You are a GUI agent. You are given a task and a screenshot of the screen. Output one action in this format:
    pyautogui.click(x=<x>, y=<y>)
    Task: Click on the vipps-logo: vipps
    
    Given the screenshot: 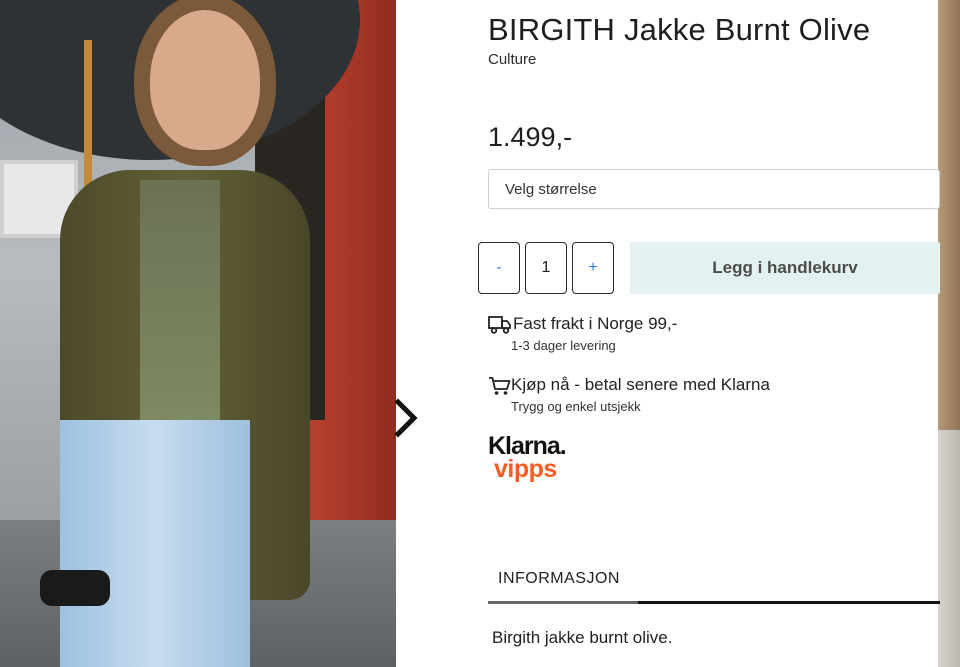 What is the action you would take?
    pyautogui.click(x=525, y=469)
    